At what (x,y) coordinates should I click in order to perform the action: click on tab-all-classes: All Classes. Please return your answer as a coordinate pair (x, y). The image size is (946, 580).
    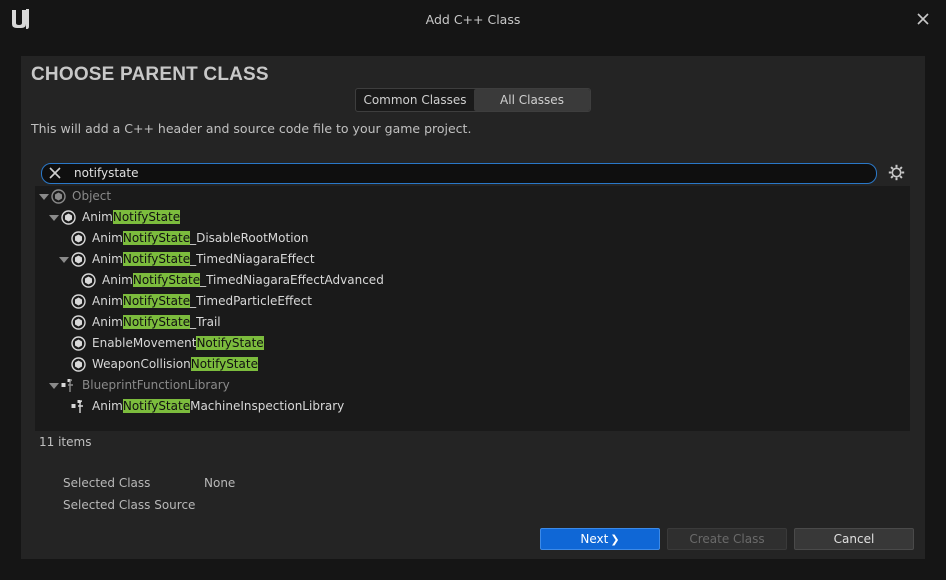
    Looking at the image, I should click on (532, 100).